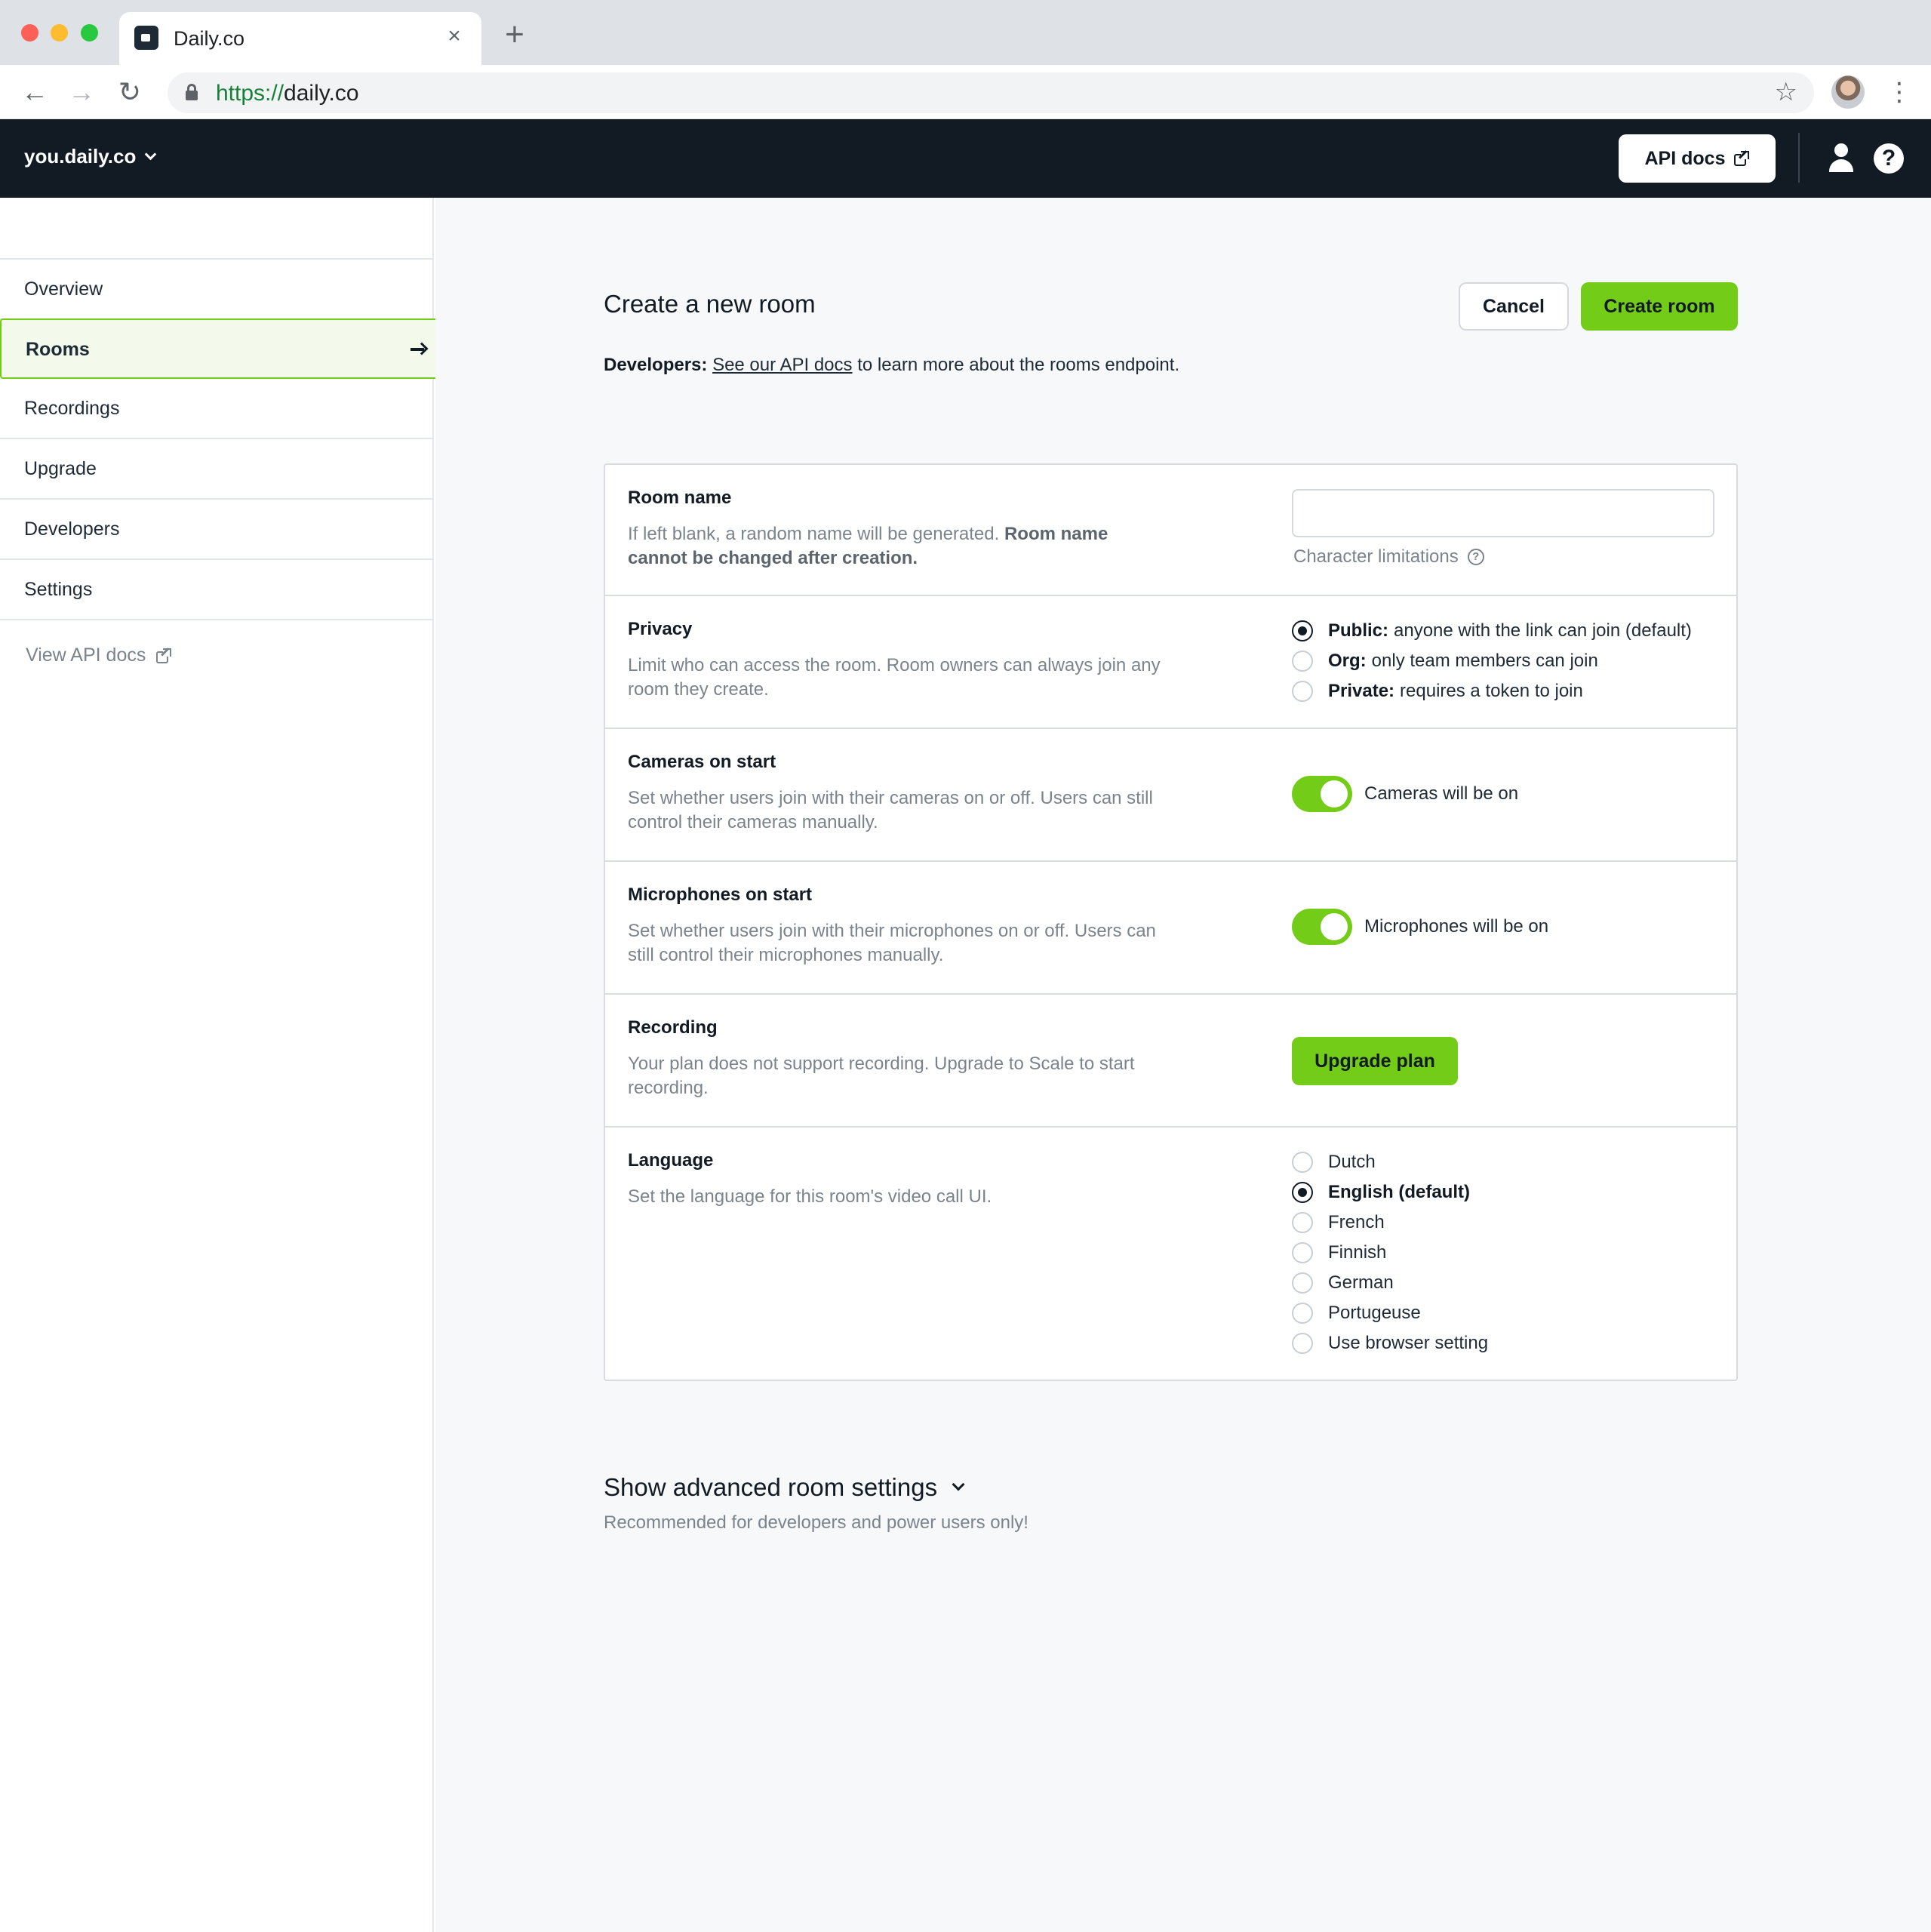 This screenshot has height=1932, width=1931. I want to click on sidebar-item-label: Rooms, so click(58, 349).